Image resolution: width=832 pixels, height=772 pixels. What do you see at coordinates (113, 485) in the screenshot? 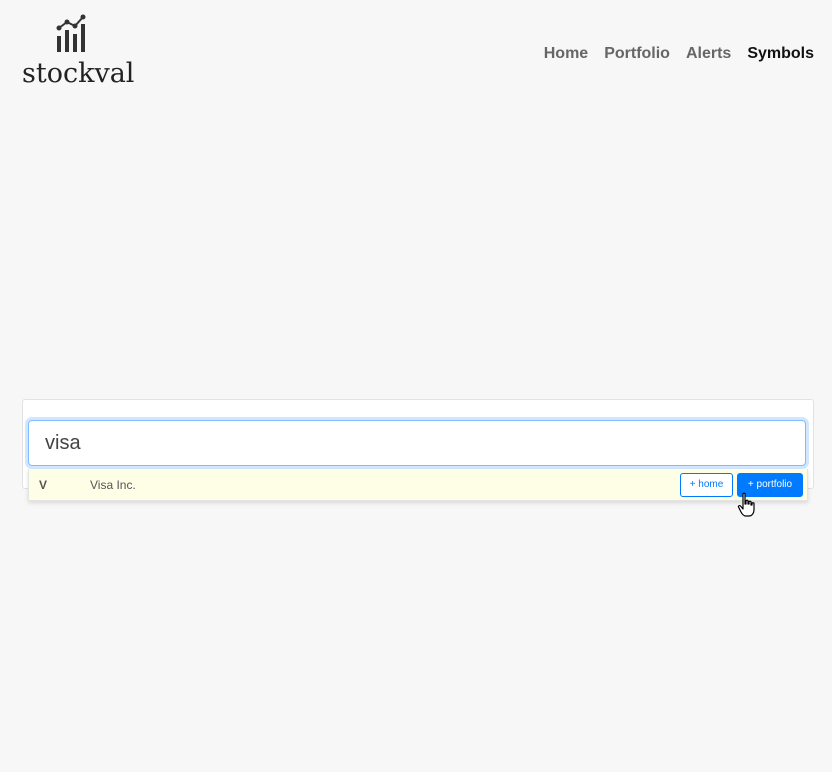
I see `result-company-name: Visa Inc.` at bounding box center [113, 485].